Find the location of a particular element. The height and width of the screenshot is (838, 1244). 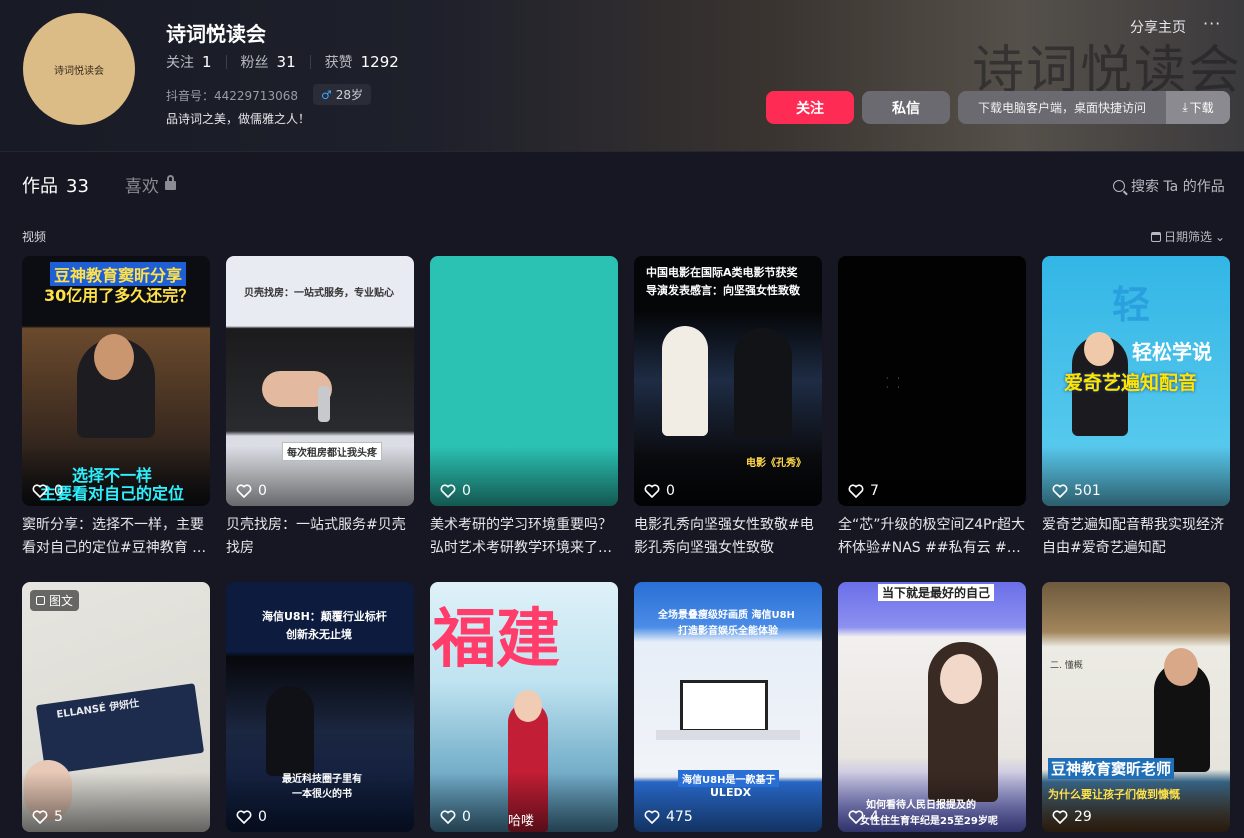

video-title: 爱奇艺遍知配音帮我实现经济自由#爱奇艺遍知配 is located at coordinates (1136, 537).